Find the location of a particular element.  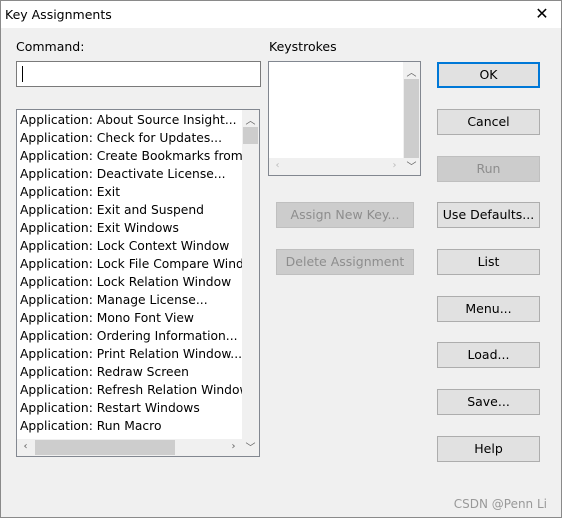

cancel-button: Cancel is located at coordinates (488, 122).